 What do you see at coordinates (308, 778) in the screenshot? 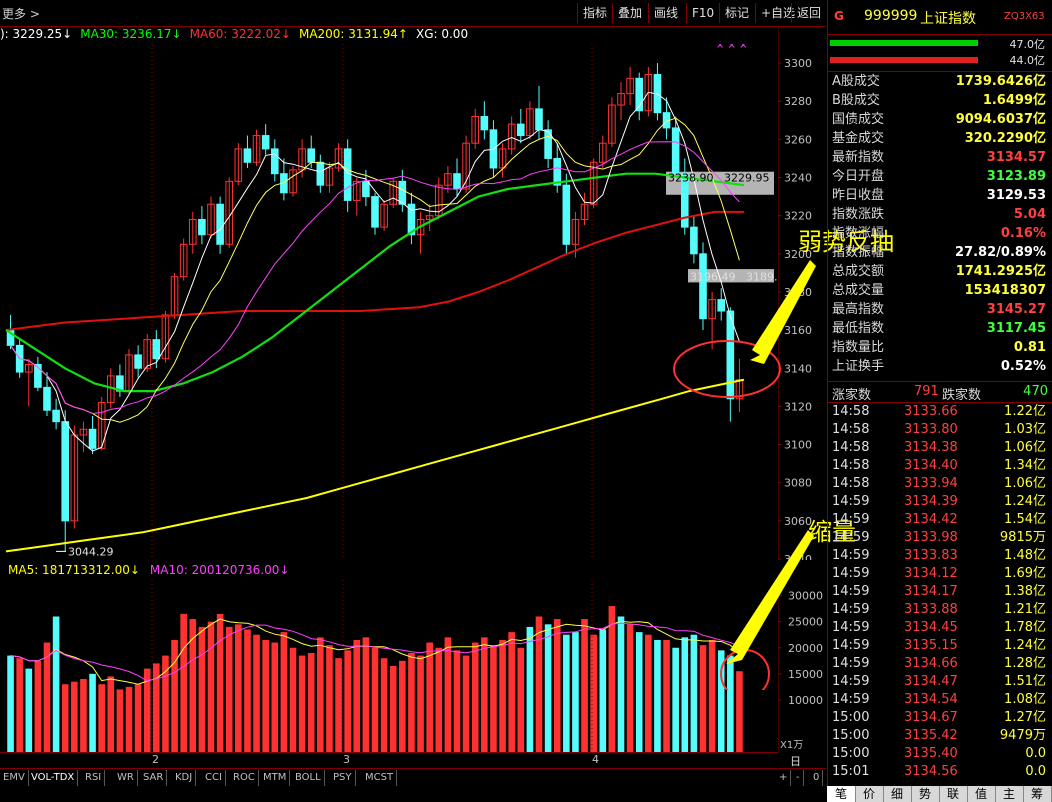
I see `indicator-tab-boll: BOLL` at bounding box center [308, 778].